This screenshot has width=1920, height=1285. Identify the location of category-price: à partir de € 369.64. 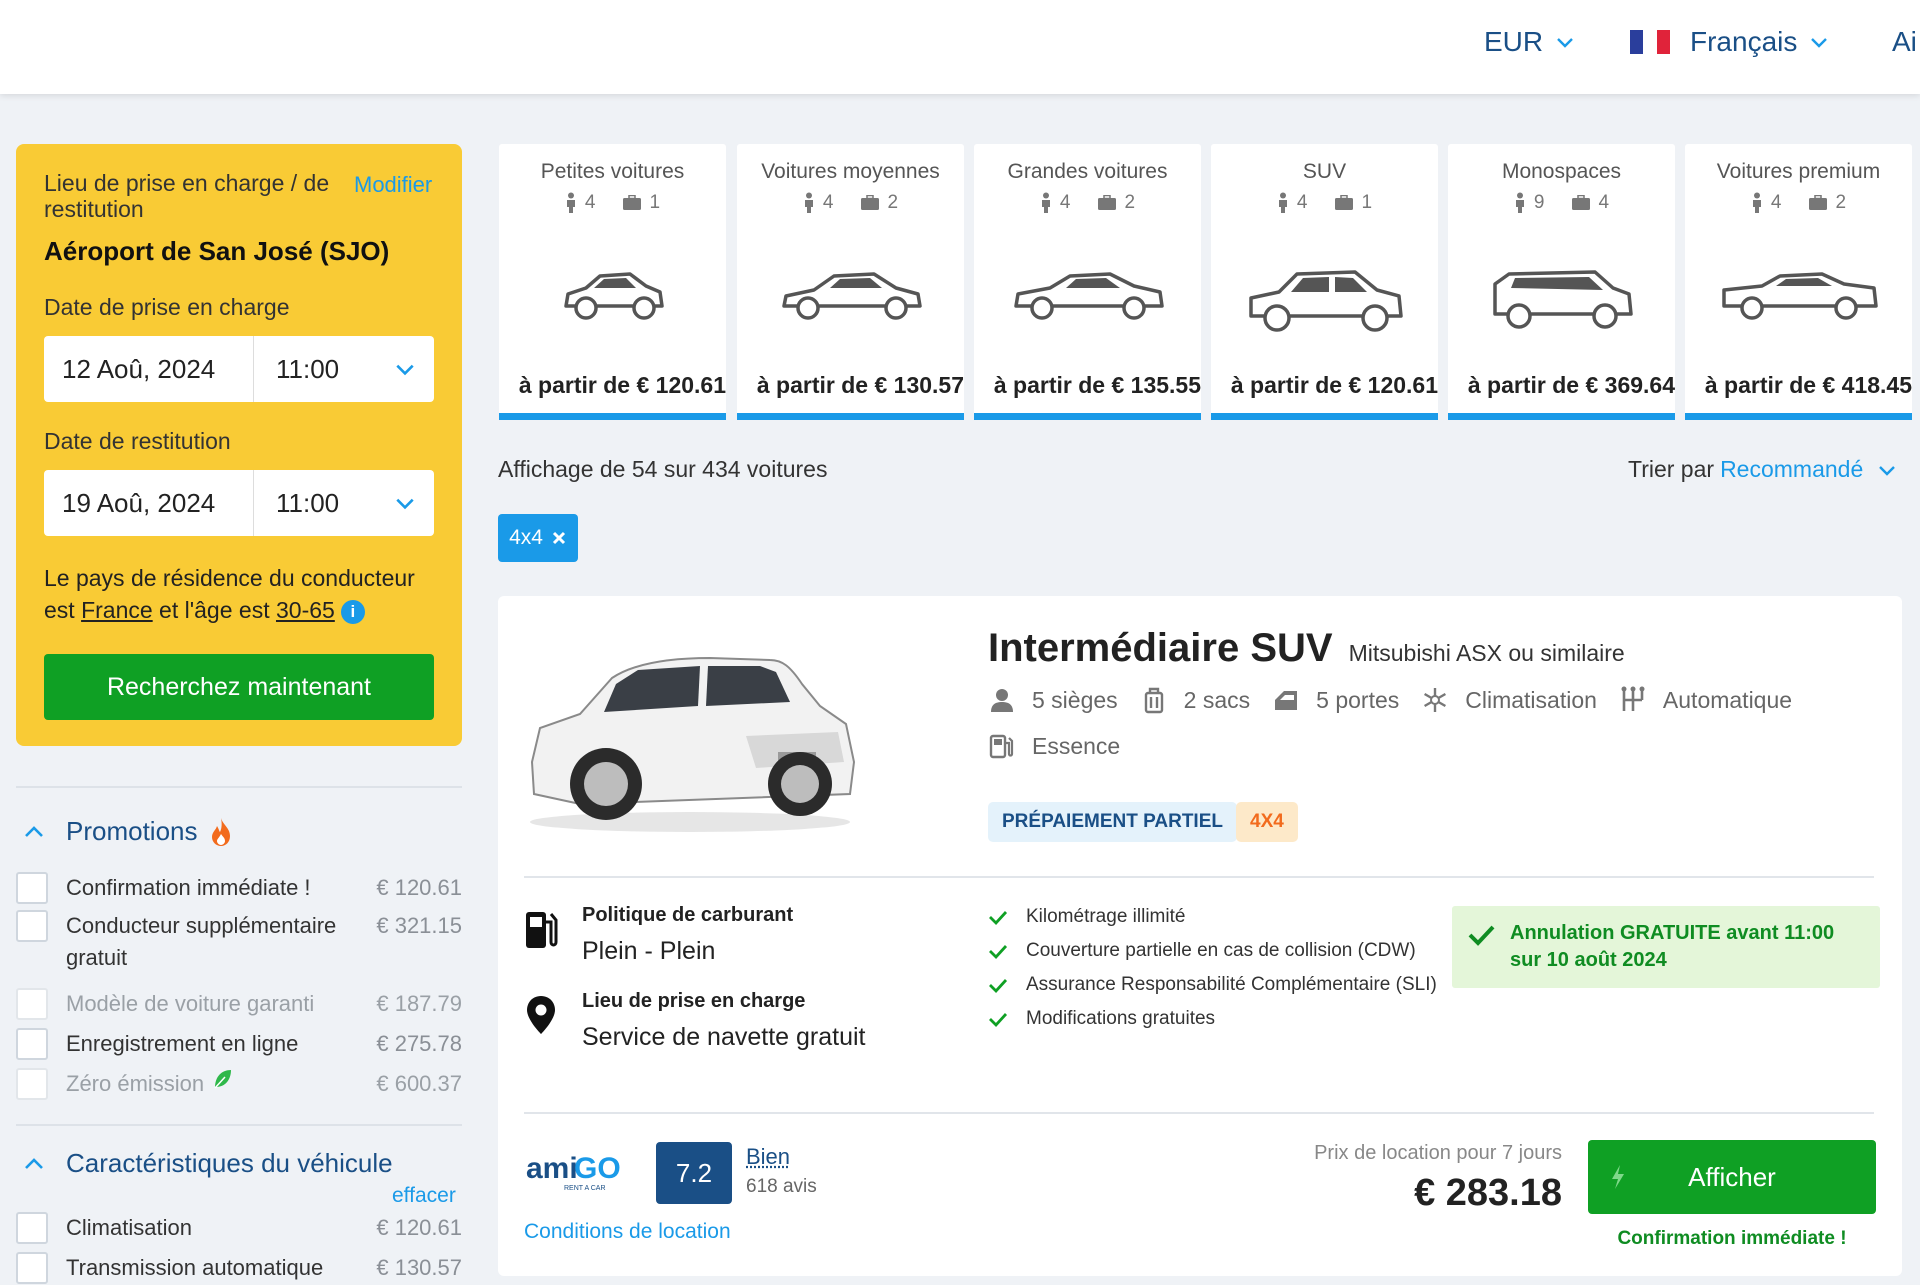
(1571, 385).